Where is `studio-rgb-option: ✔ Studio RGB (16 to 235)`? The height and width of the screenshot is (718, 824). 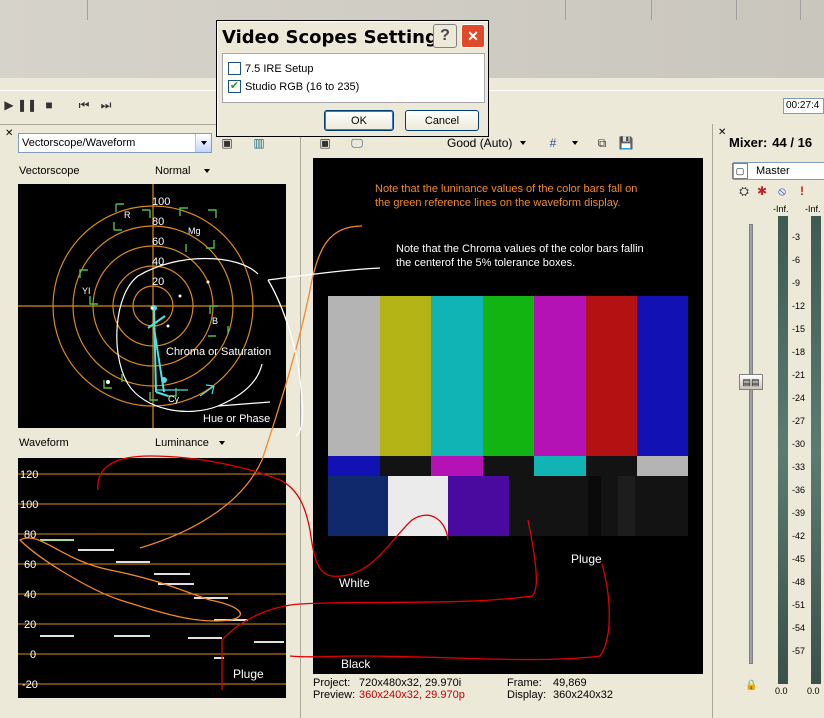
studio-rgb-option: ✔ Studio RGB (16 to 235) is located at coordinates (293, 86).